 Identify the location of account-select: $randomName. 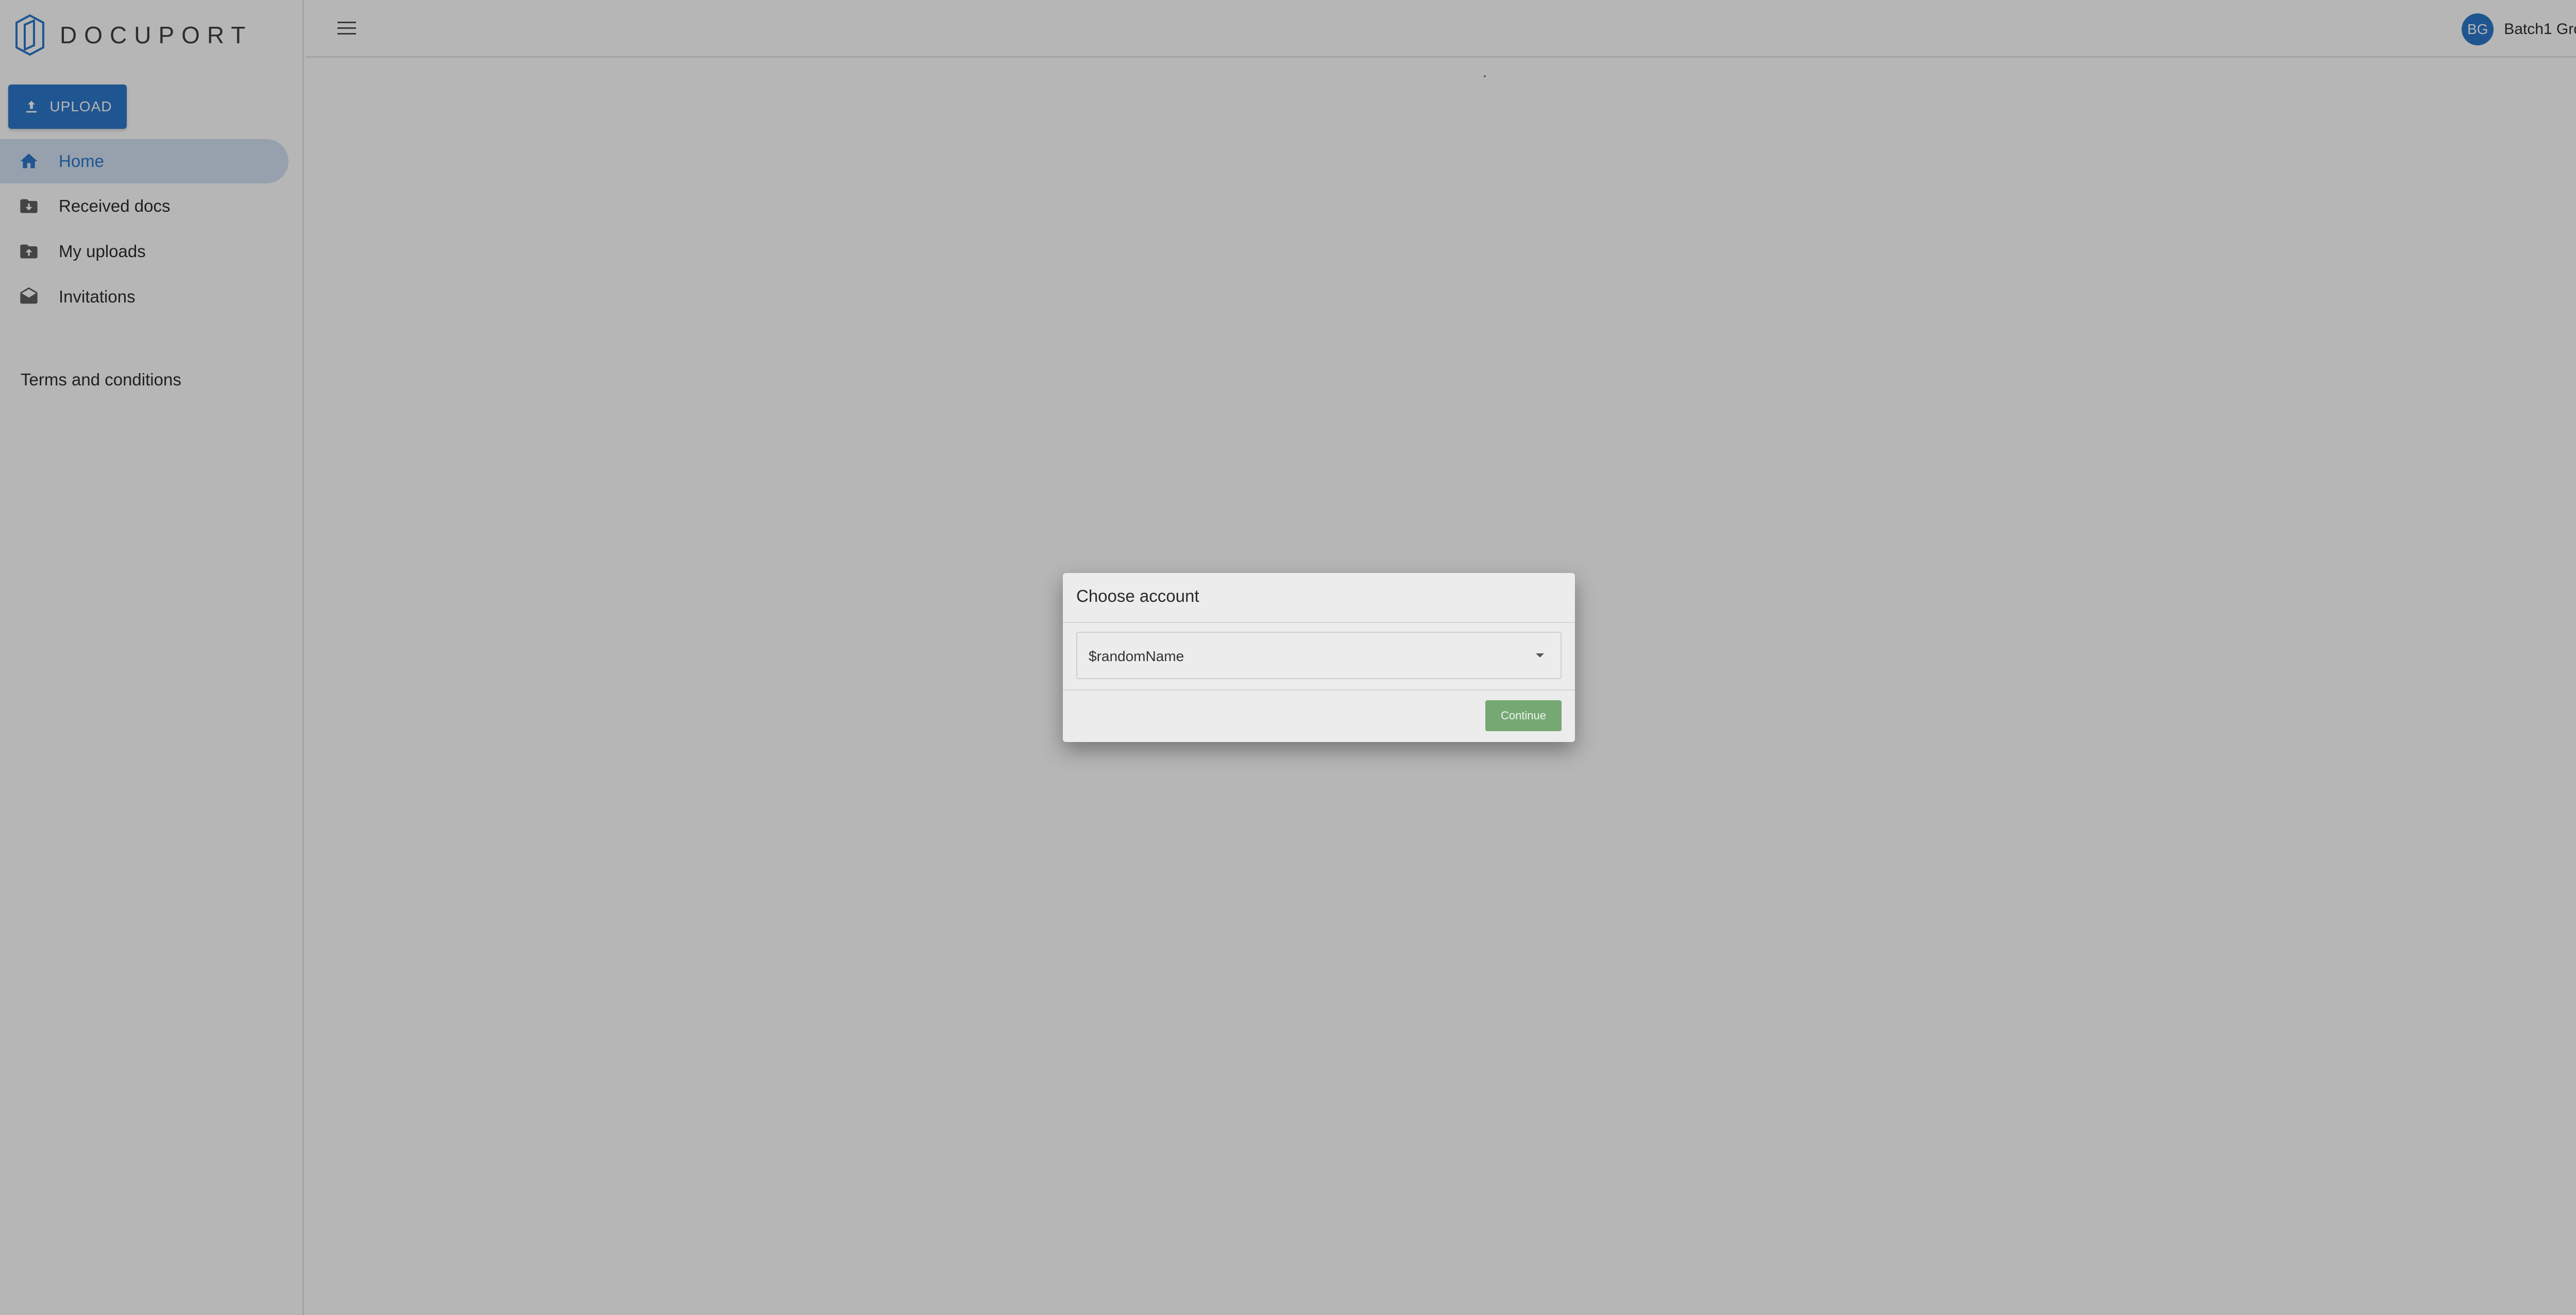
(1319, 655).